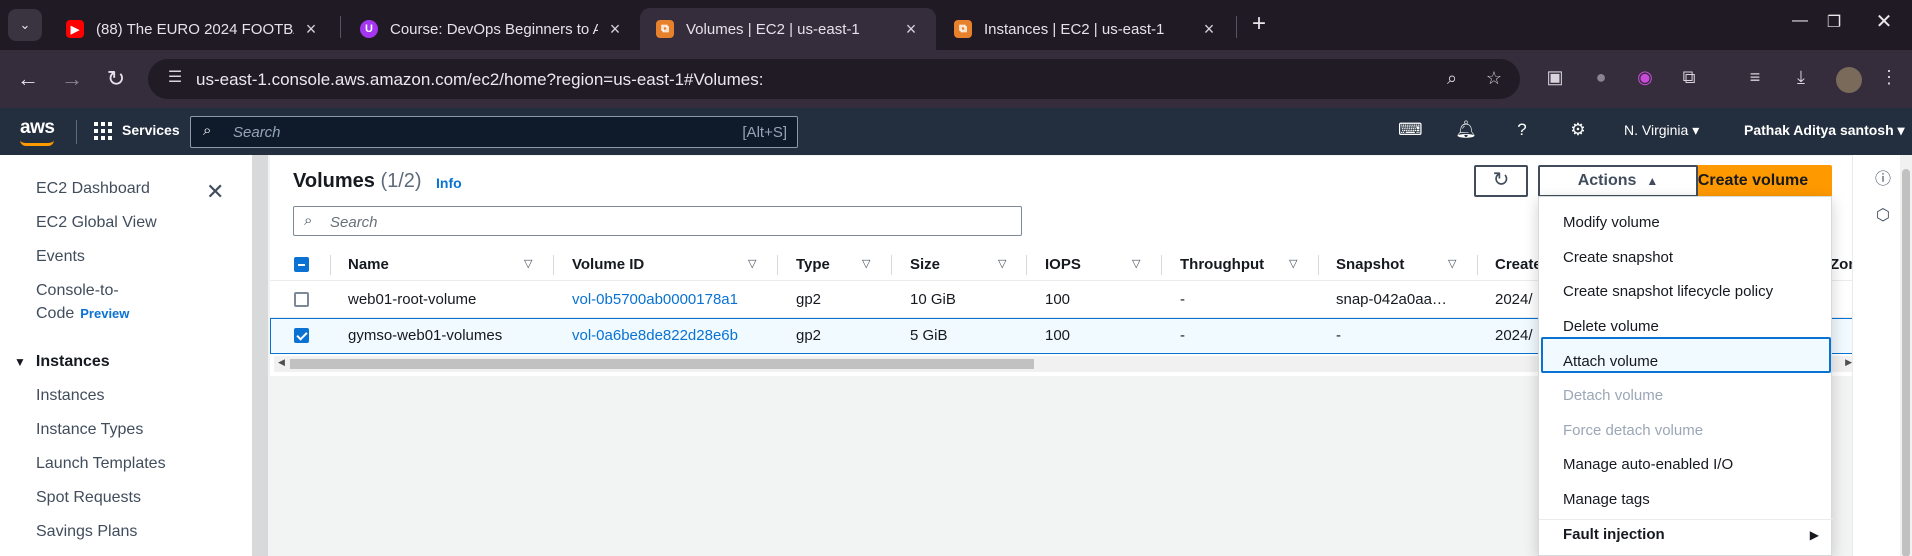 This screenshot has width=1912, height=556. What do you see at coordinates (369, 29) in the screenshot?
I see `udemy-icon: U` at bounding box center [369, 29].